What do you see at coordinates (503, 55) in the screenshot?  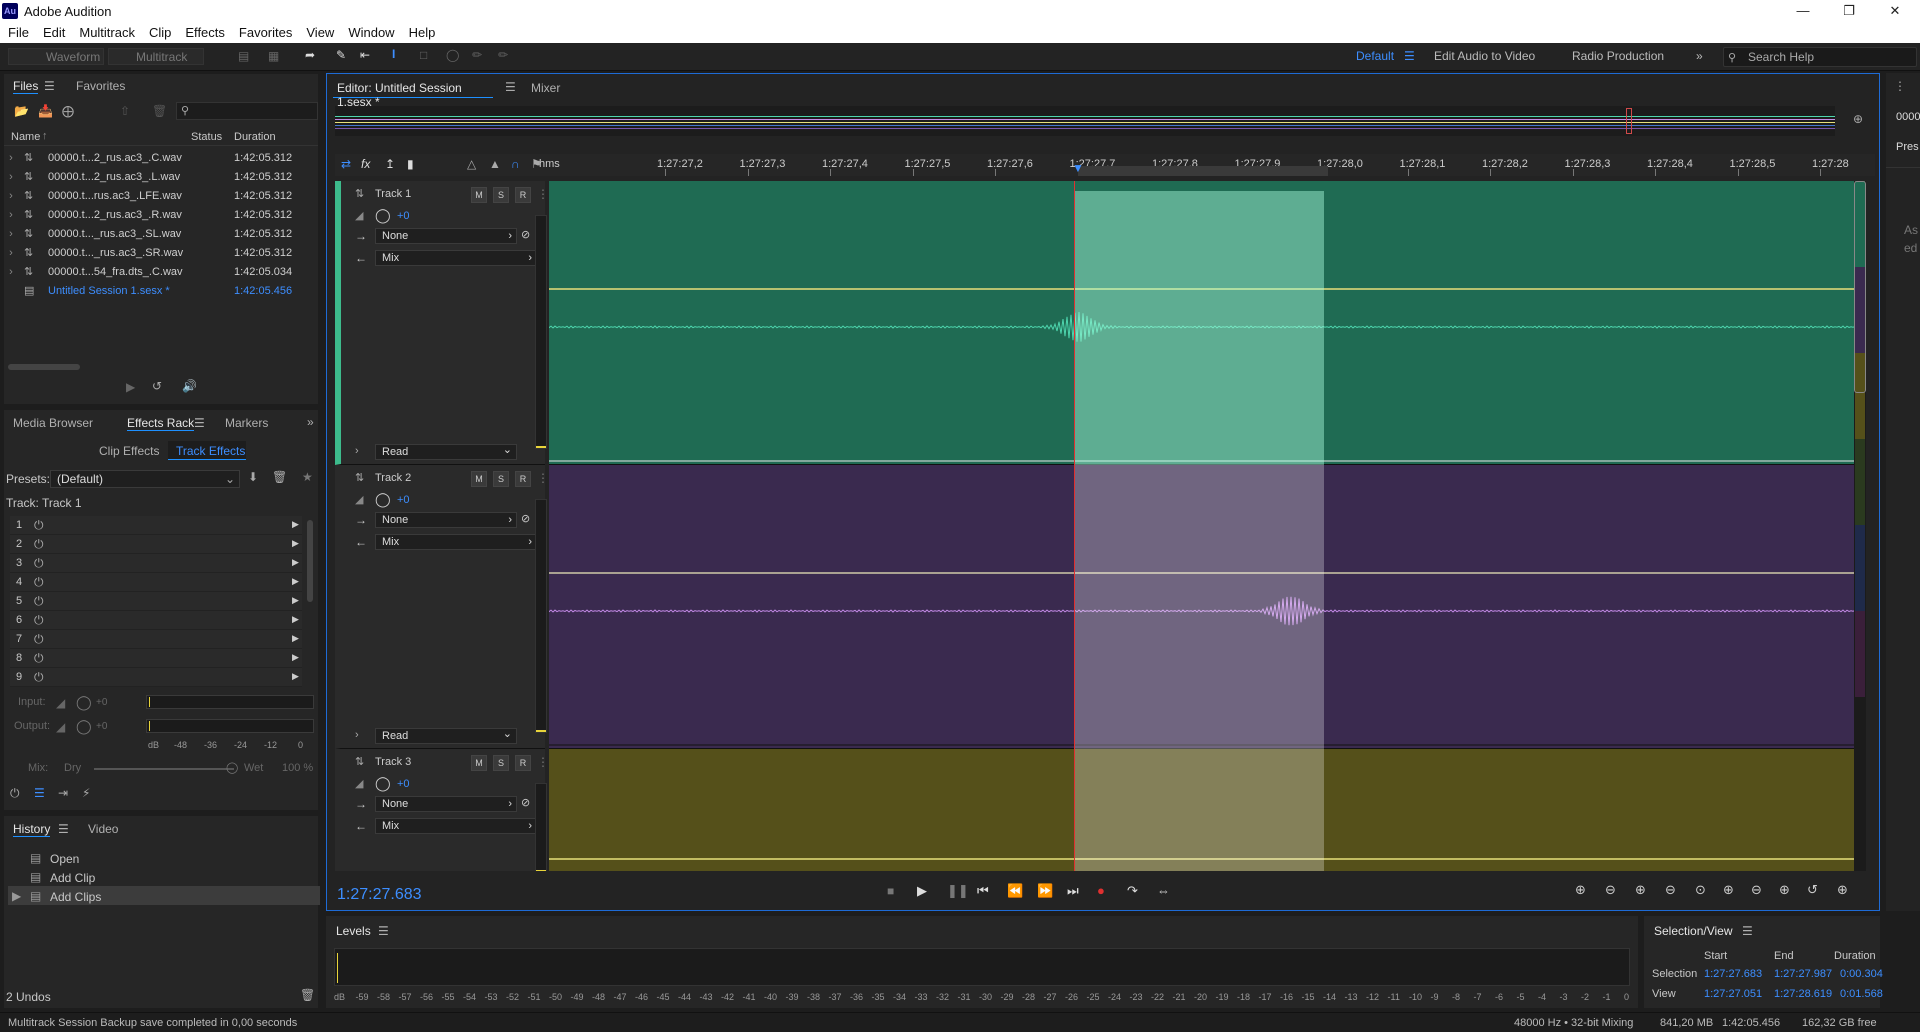 I see `spot-healing-icon: ✏` at bounding box center [503, 55].